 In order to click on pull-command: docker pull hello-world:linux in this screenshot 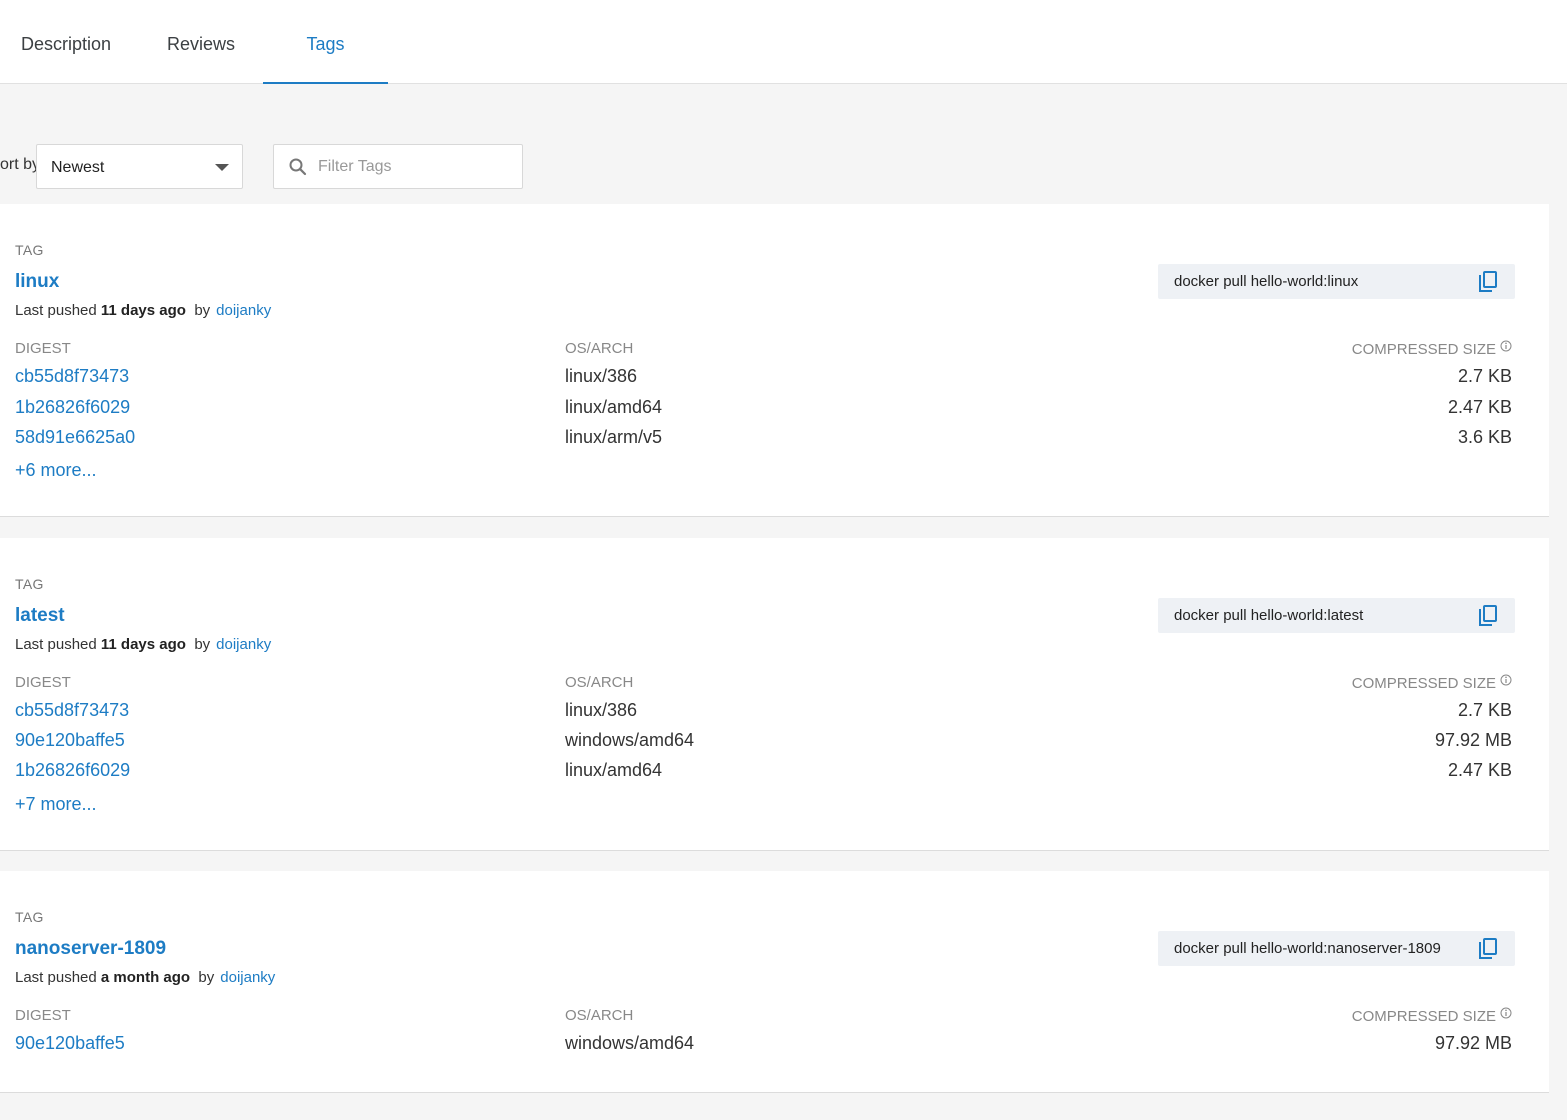, I will do `click(1266, 281)`.